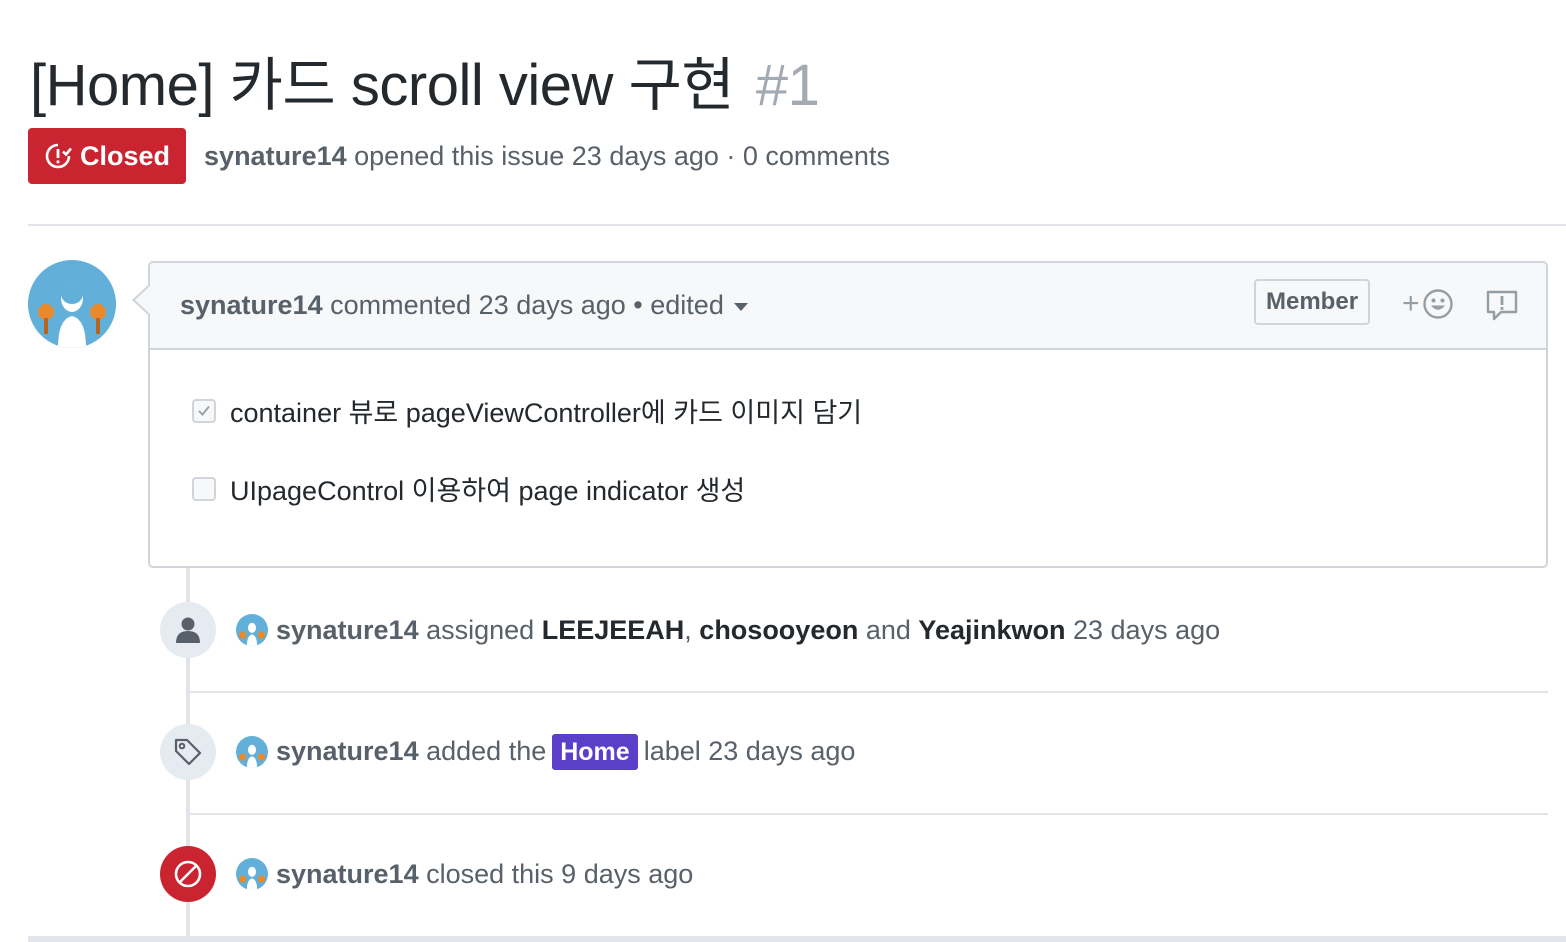  I want to click on assignee-link: LEEJEEAH, so click(613, 630).